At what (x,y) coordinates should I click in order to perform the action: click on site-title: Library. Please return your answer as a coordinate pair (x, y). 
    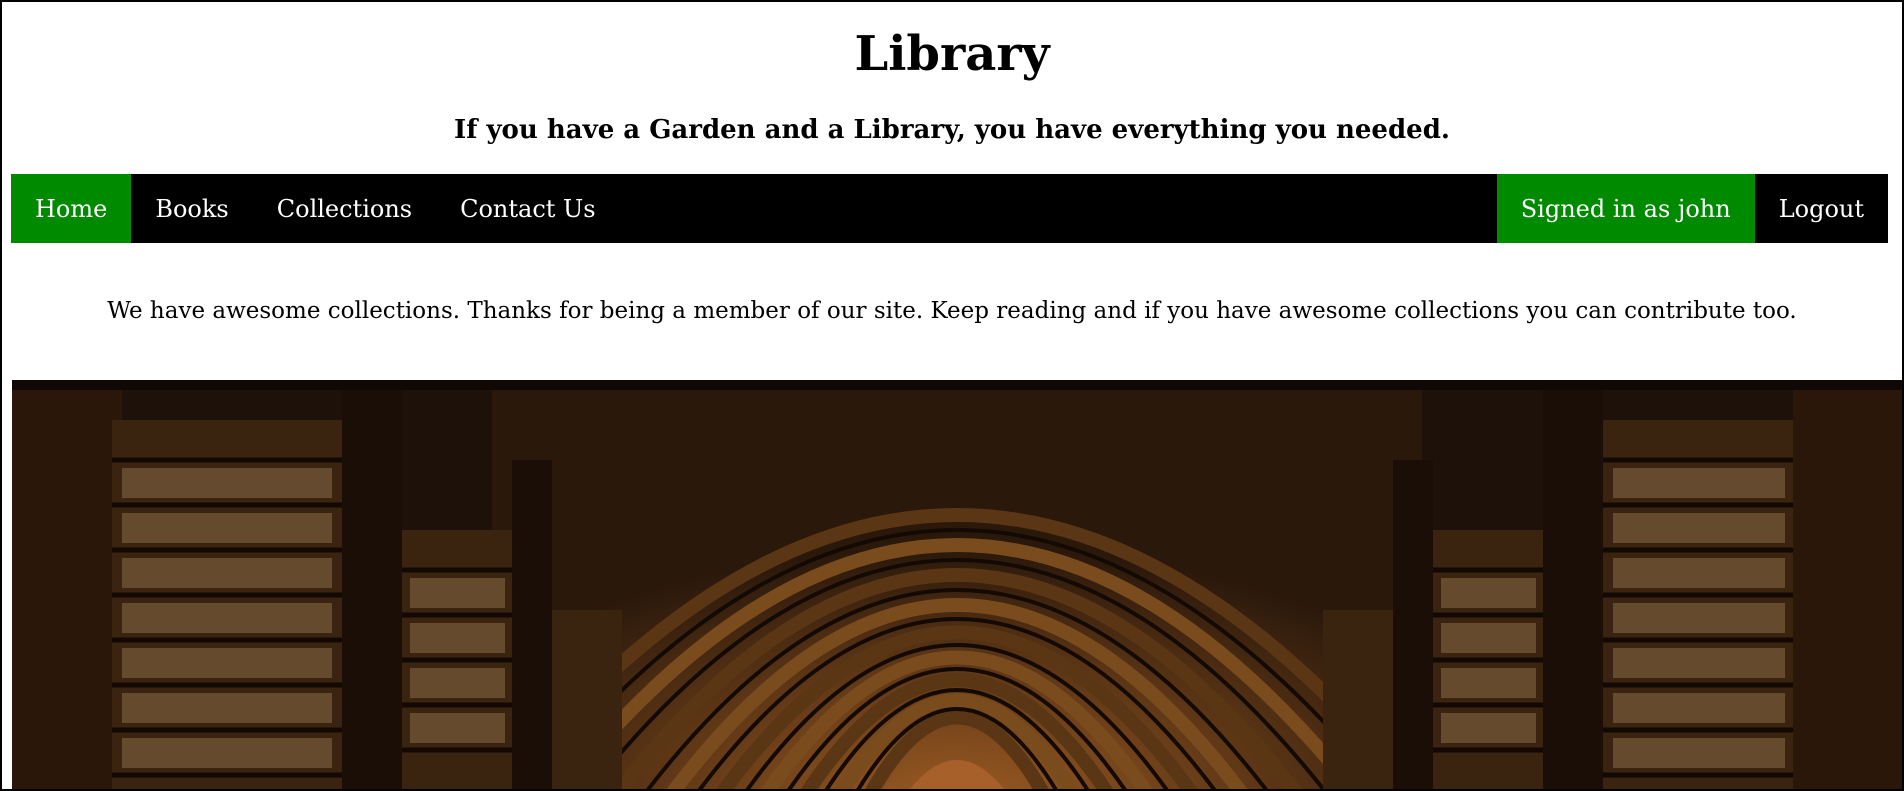
    Looking at the image, I should click on (952, 54).